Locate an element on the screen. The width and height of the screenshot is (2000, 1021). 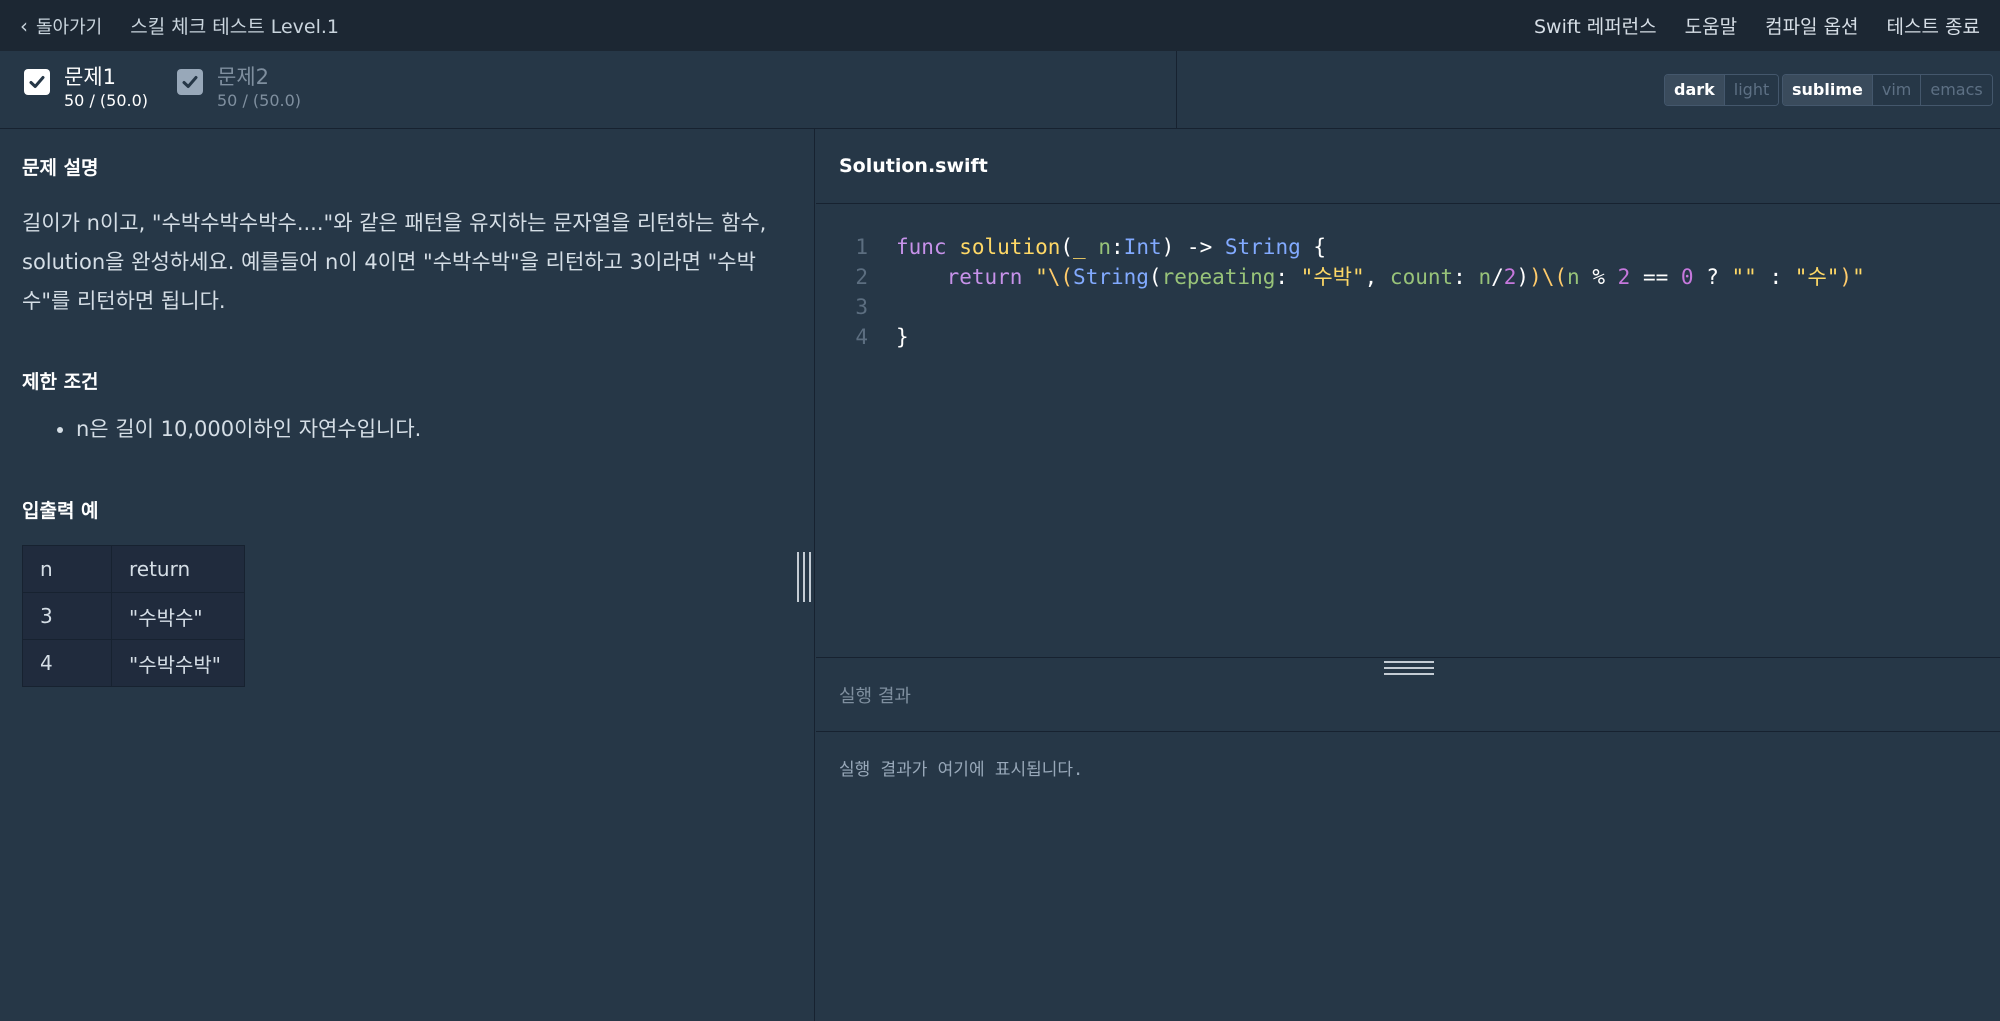
theme-toggle: dark light is located at coordinates (1722, 90).